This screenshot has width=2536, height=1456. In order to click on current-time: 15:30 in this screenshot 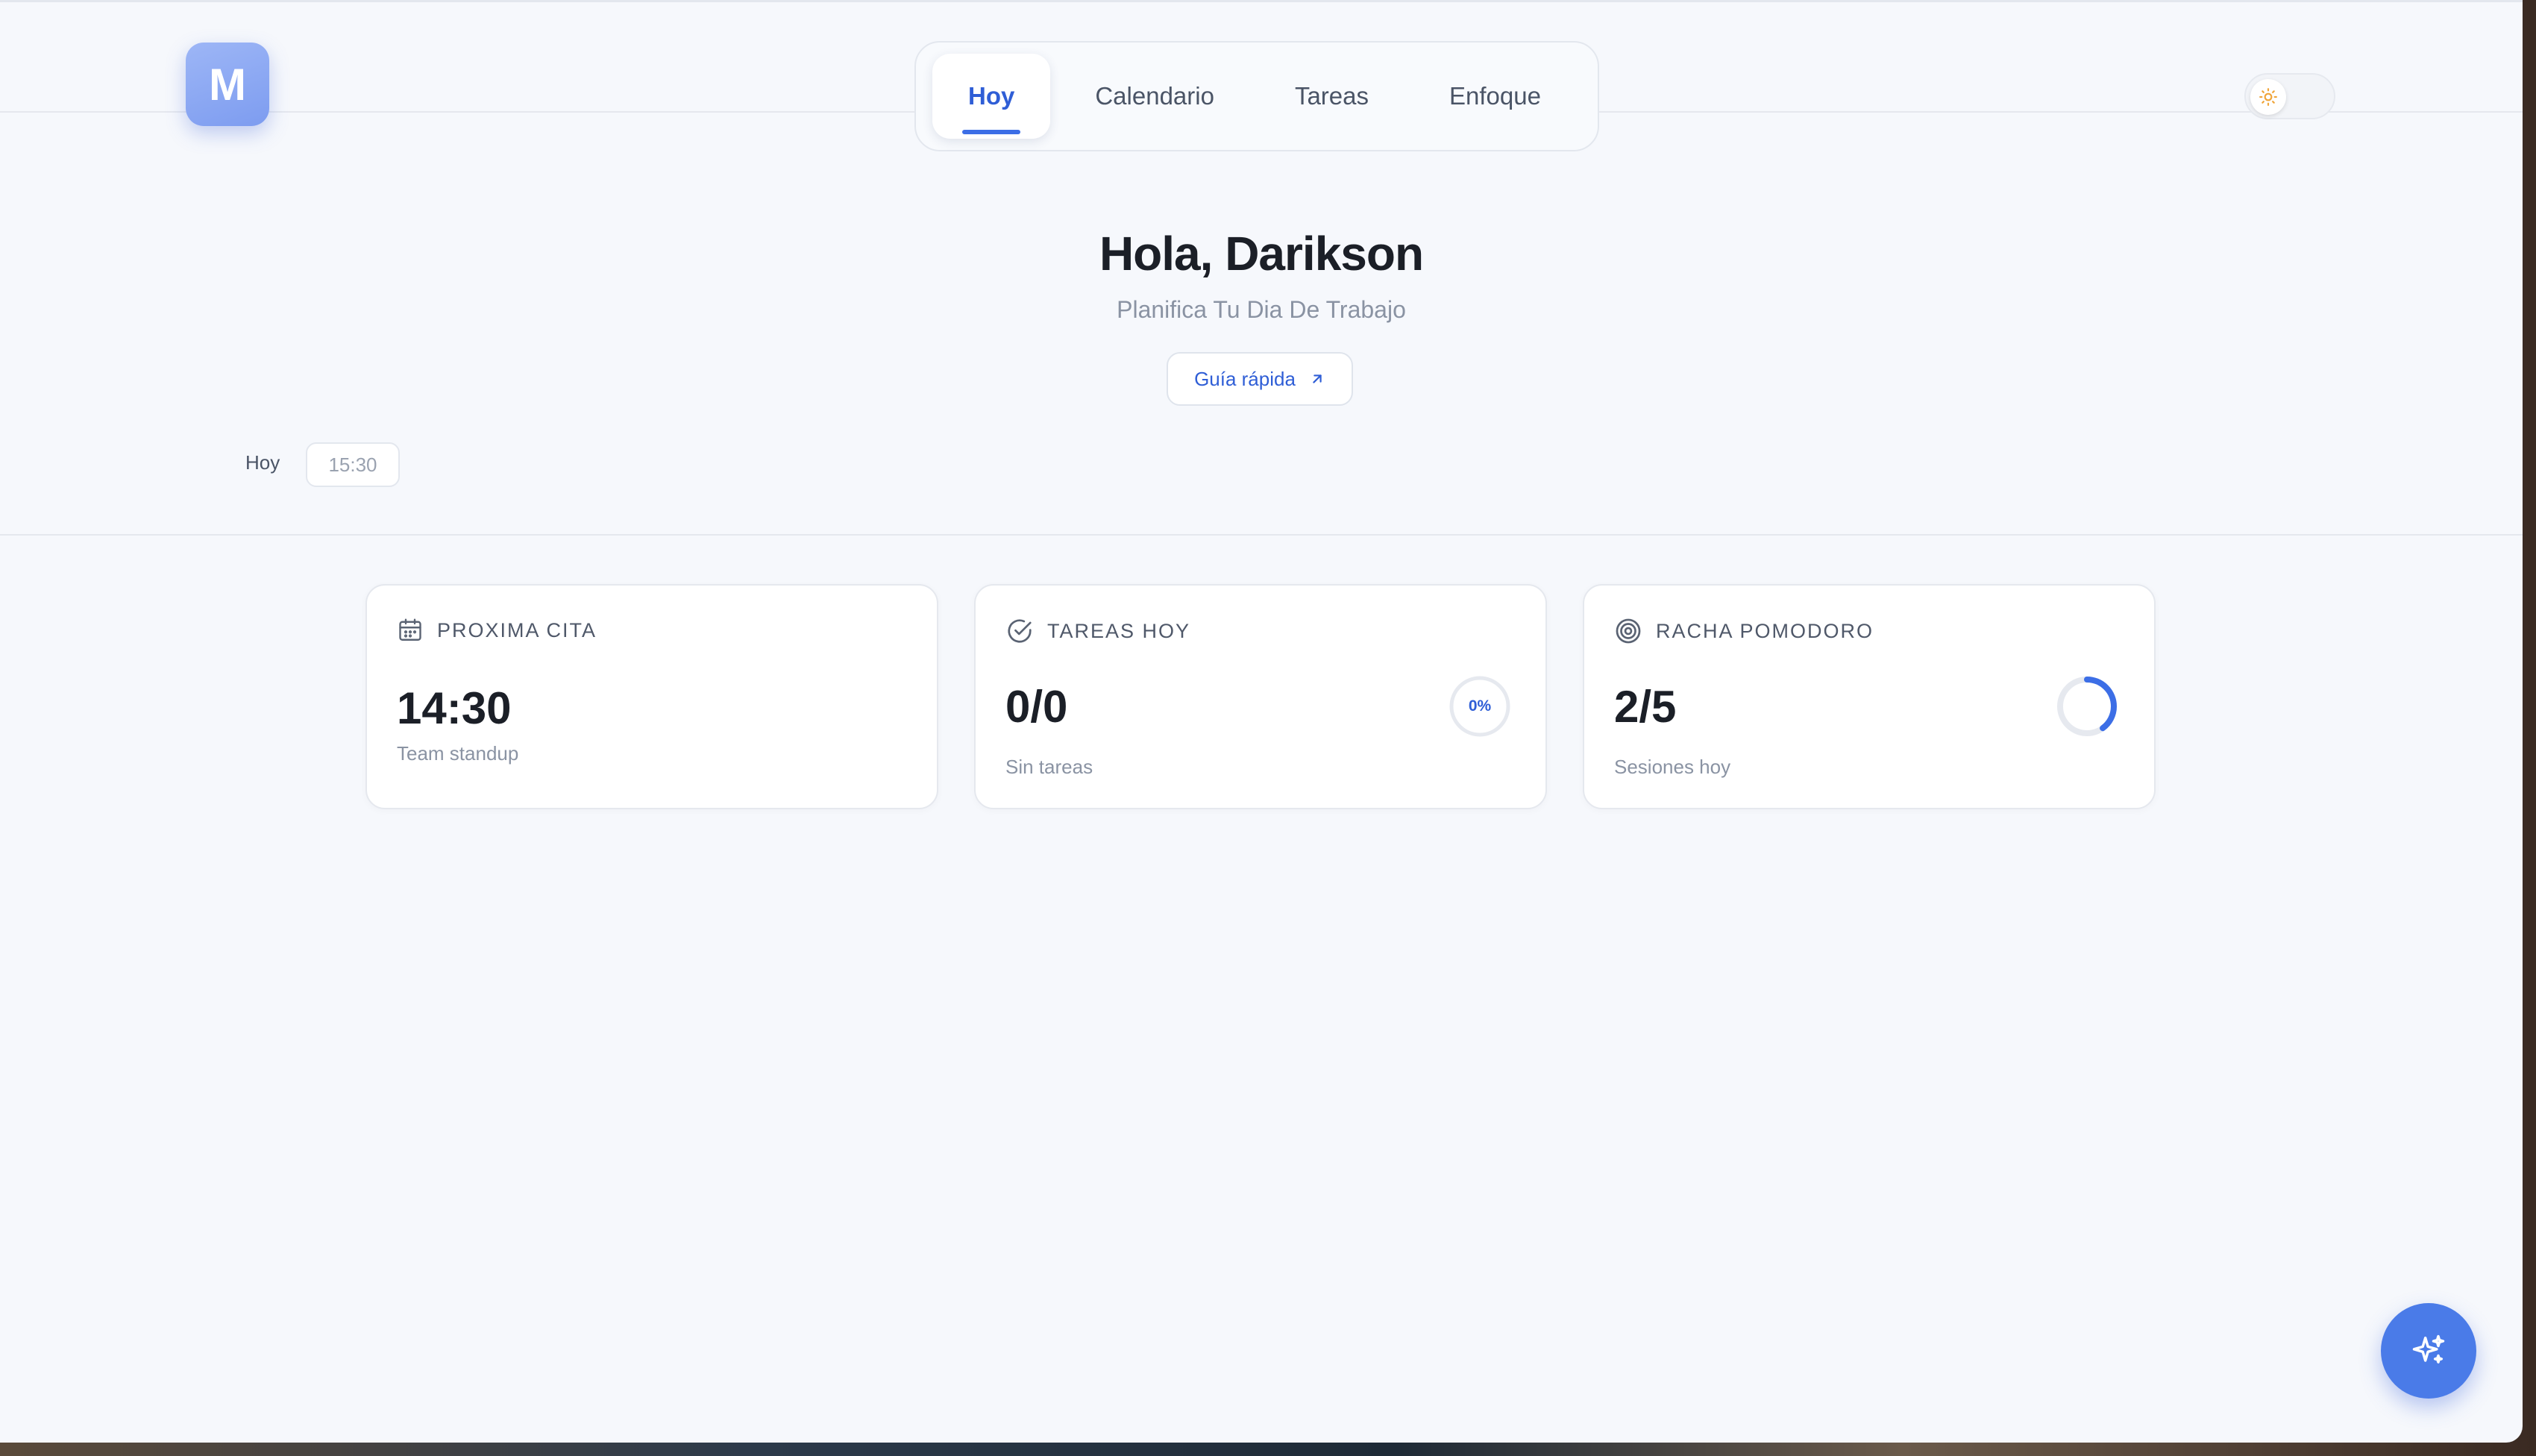, I will do `click(352, 464)`.